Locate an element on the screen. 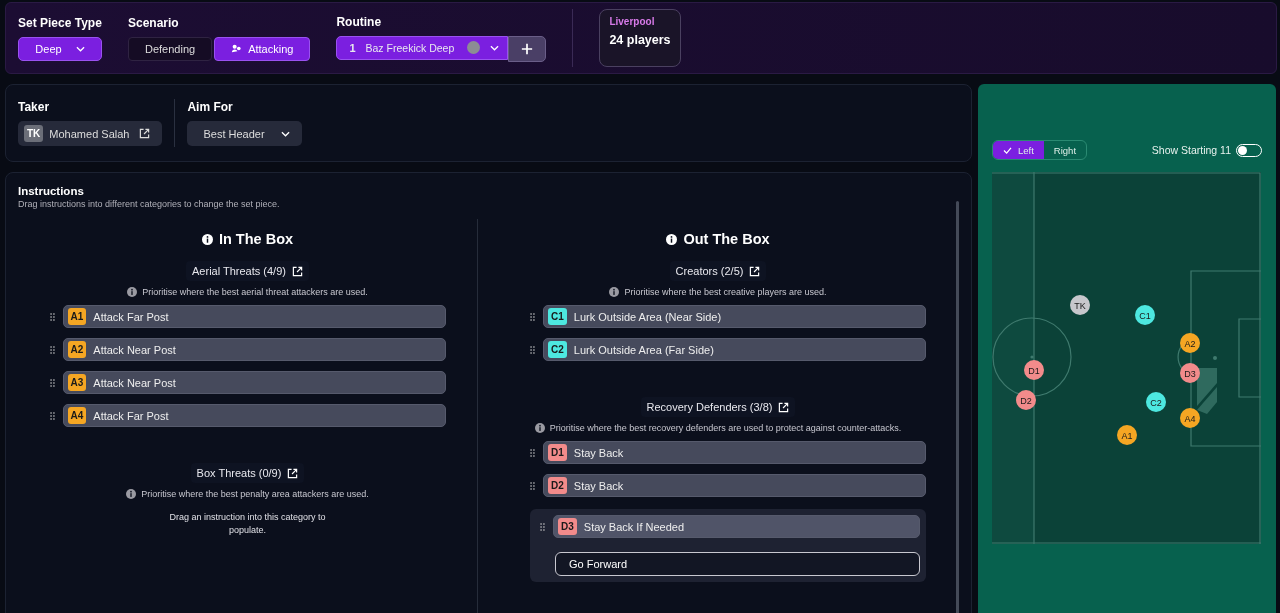  position-badge: C2 is located at coordinates (557, 349).